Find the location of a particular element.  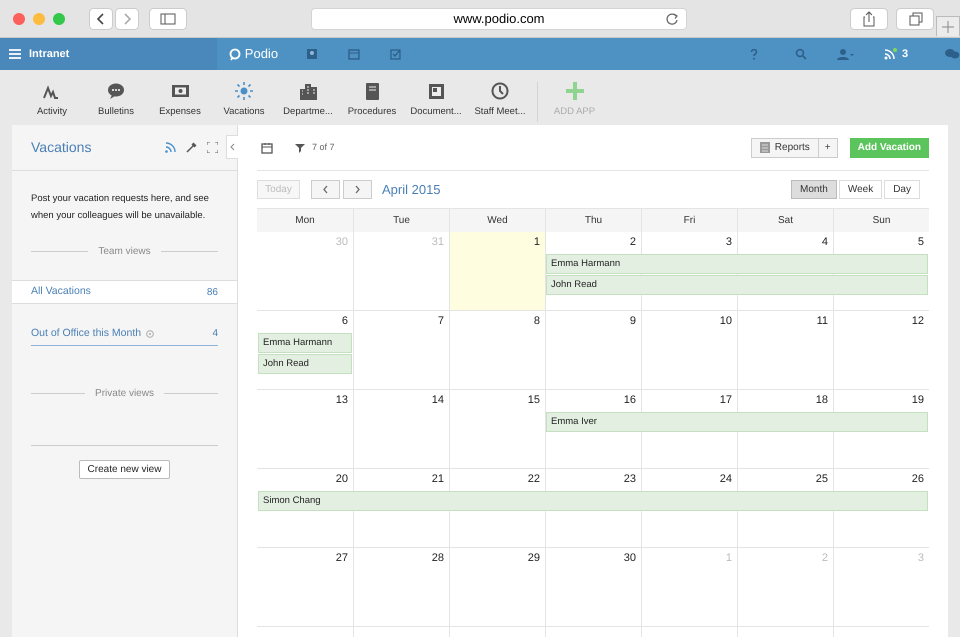

day-number: 12 is located at coordinates (918, 322).